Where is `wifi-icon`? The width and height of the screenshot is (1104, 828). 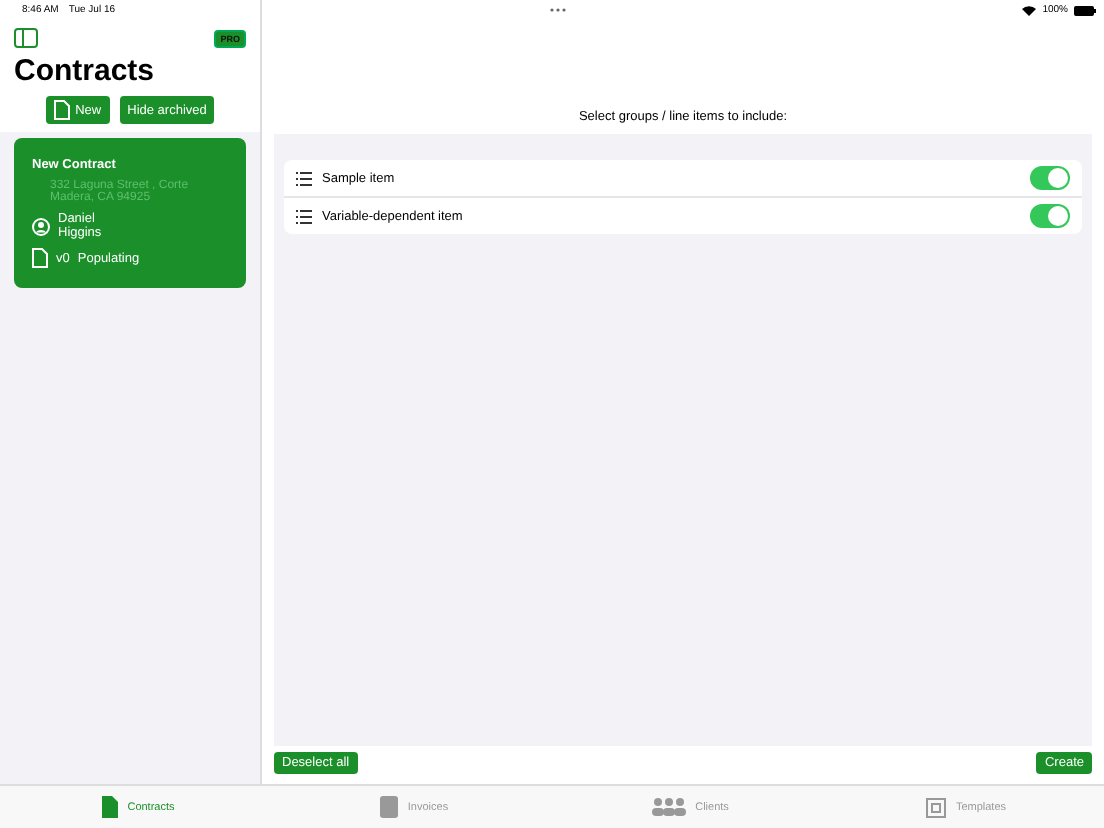
wifi-icon is located at coordinates (1029, 10).